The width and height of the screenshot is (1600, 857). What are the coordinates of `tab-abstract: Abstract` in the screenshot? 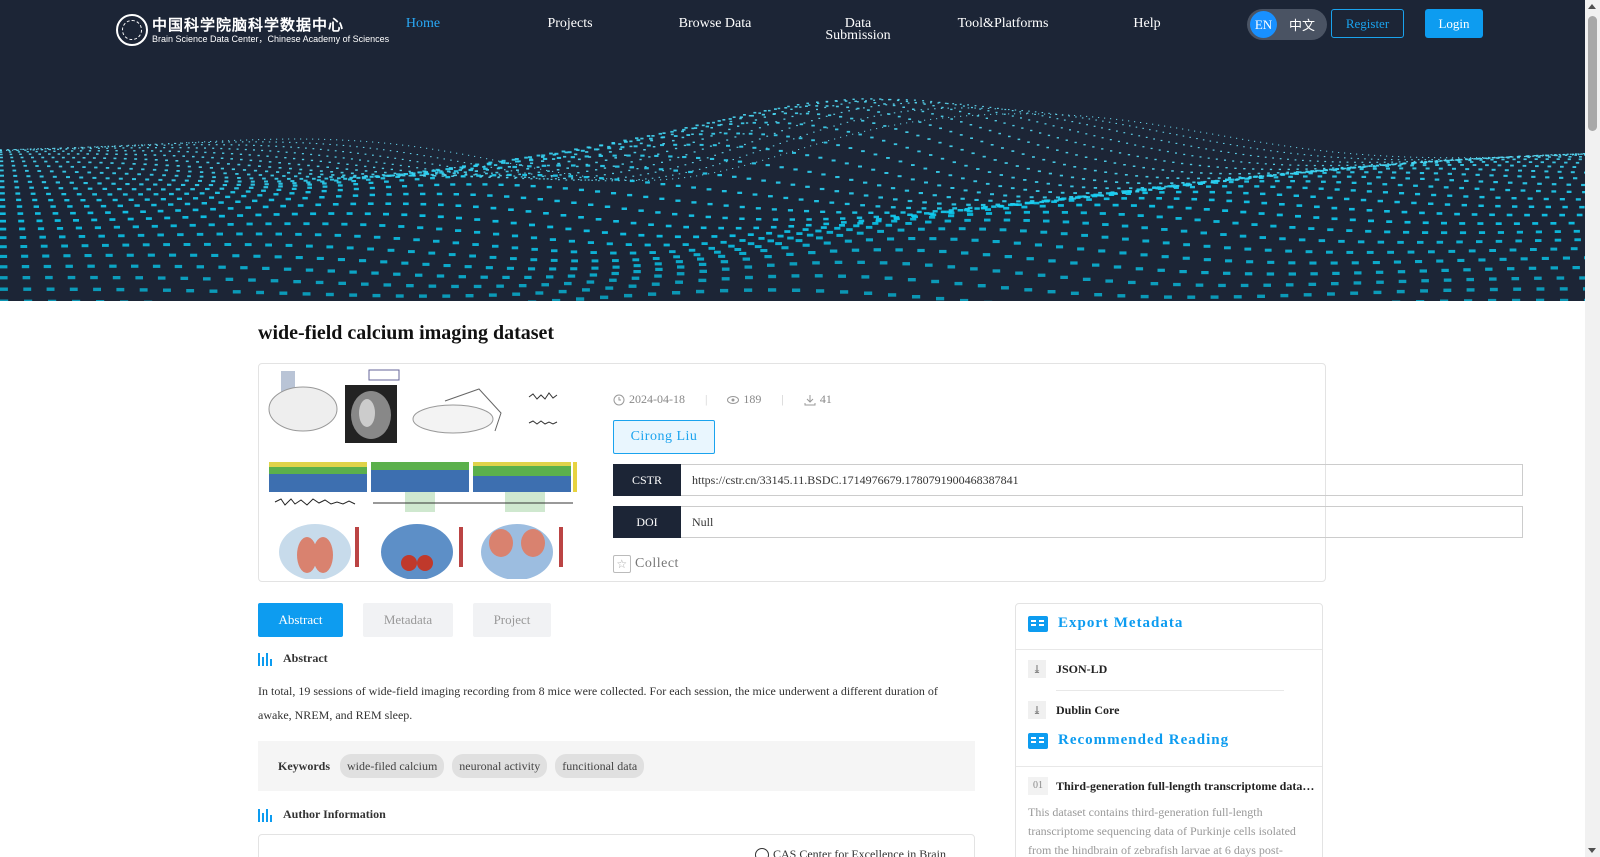 It's located at (300, 620).